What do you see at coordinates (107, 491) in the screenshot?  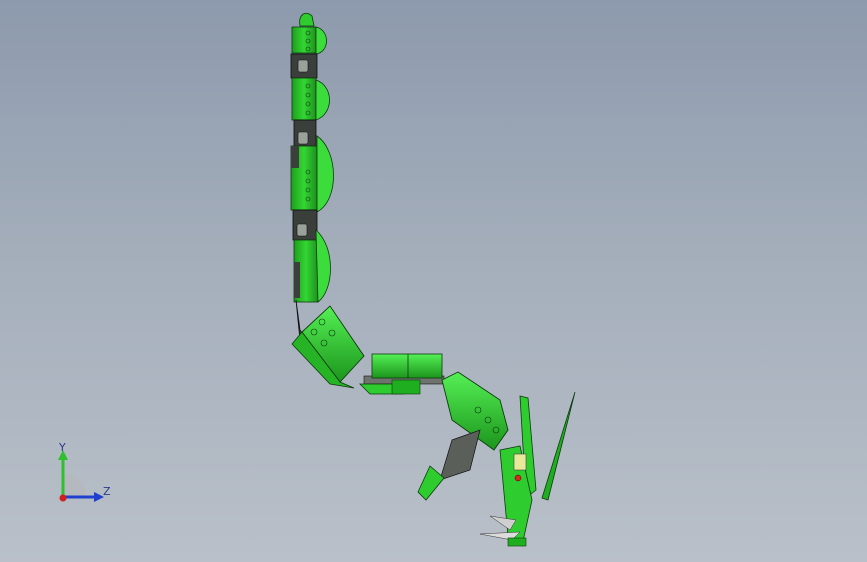 I see `z-axis-label: Z` at bounding box center [107, 491].